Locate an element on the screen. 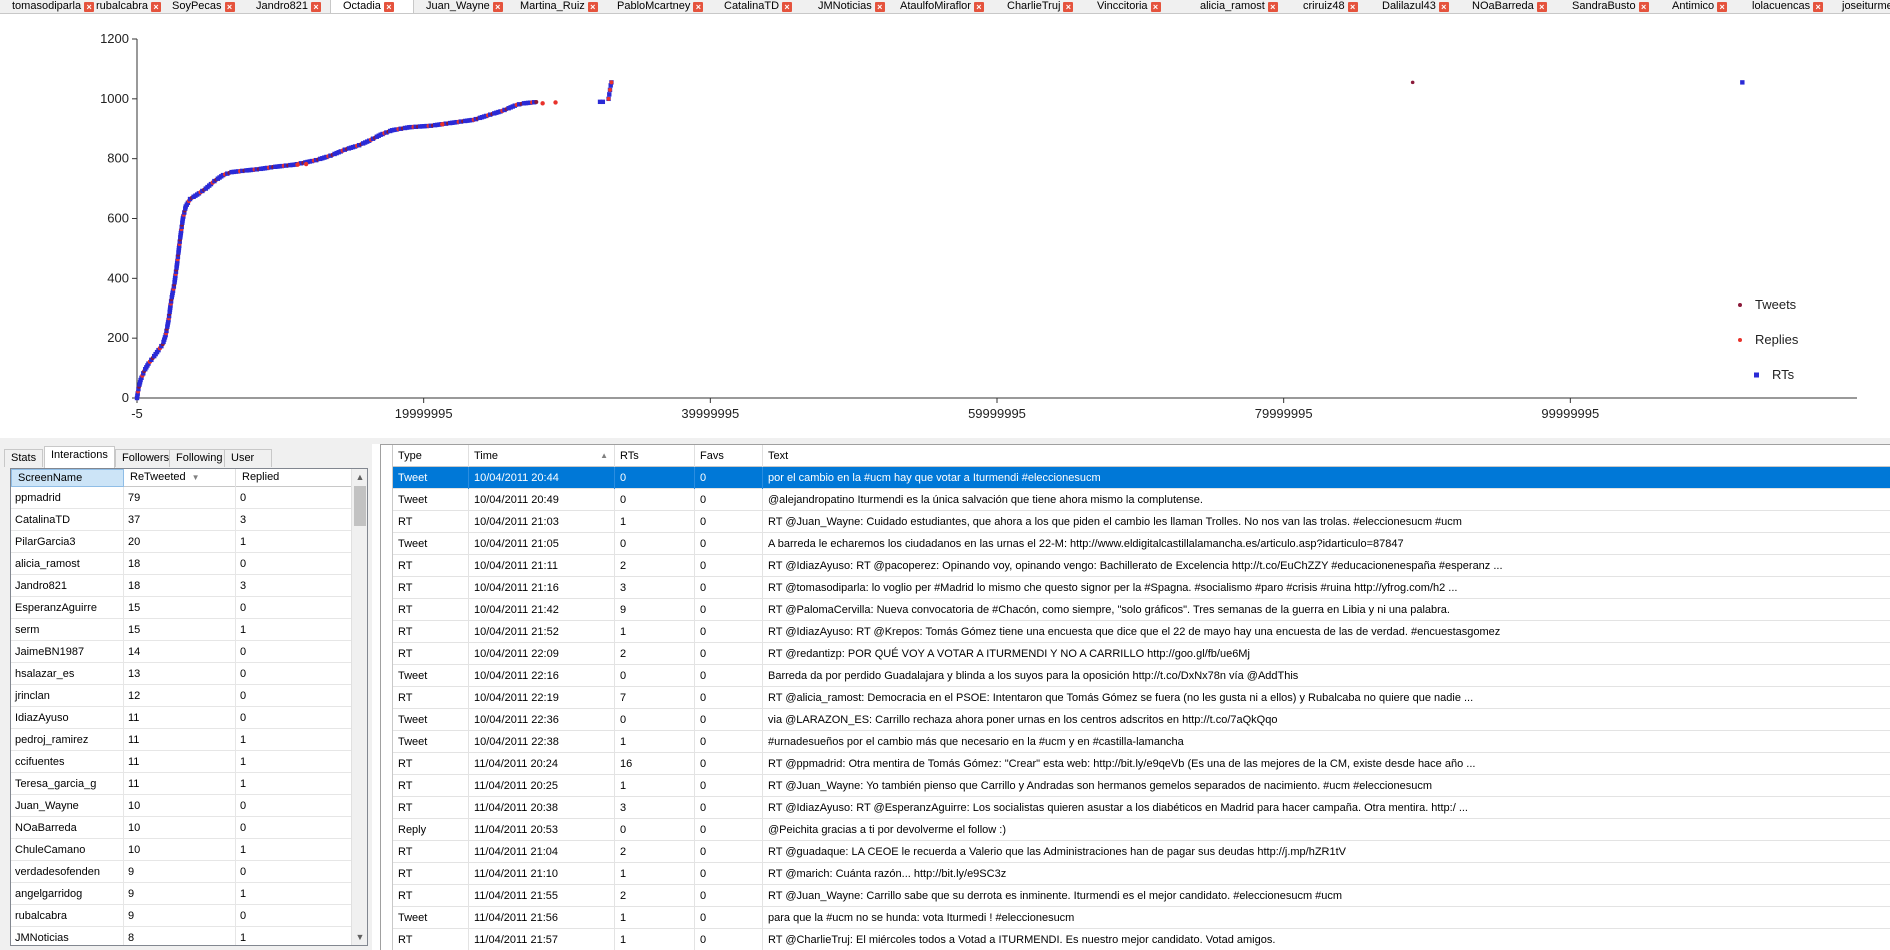  user-tab-catalinatd: CatalinaTD × is located at coordinates (759, 6).